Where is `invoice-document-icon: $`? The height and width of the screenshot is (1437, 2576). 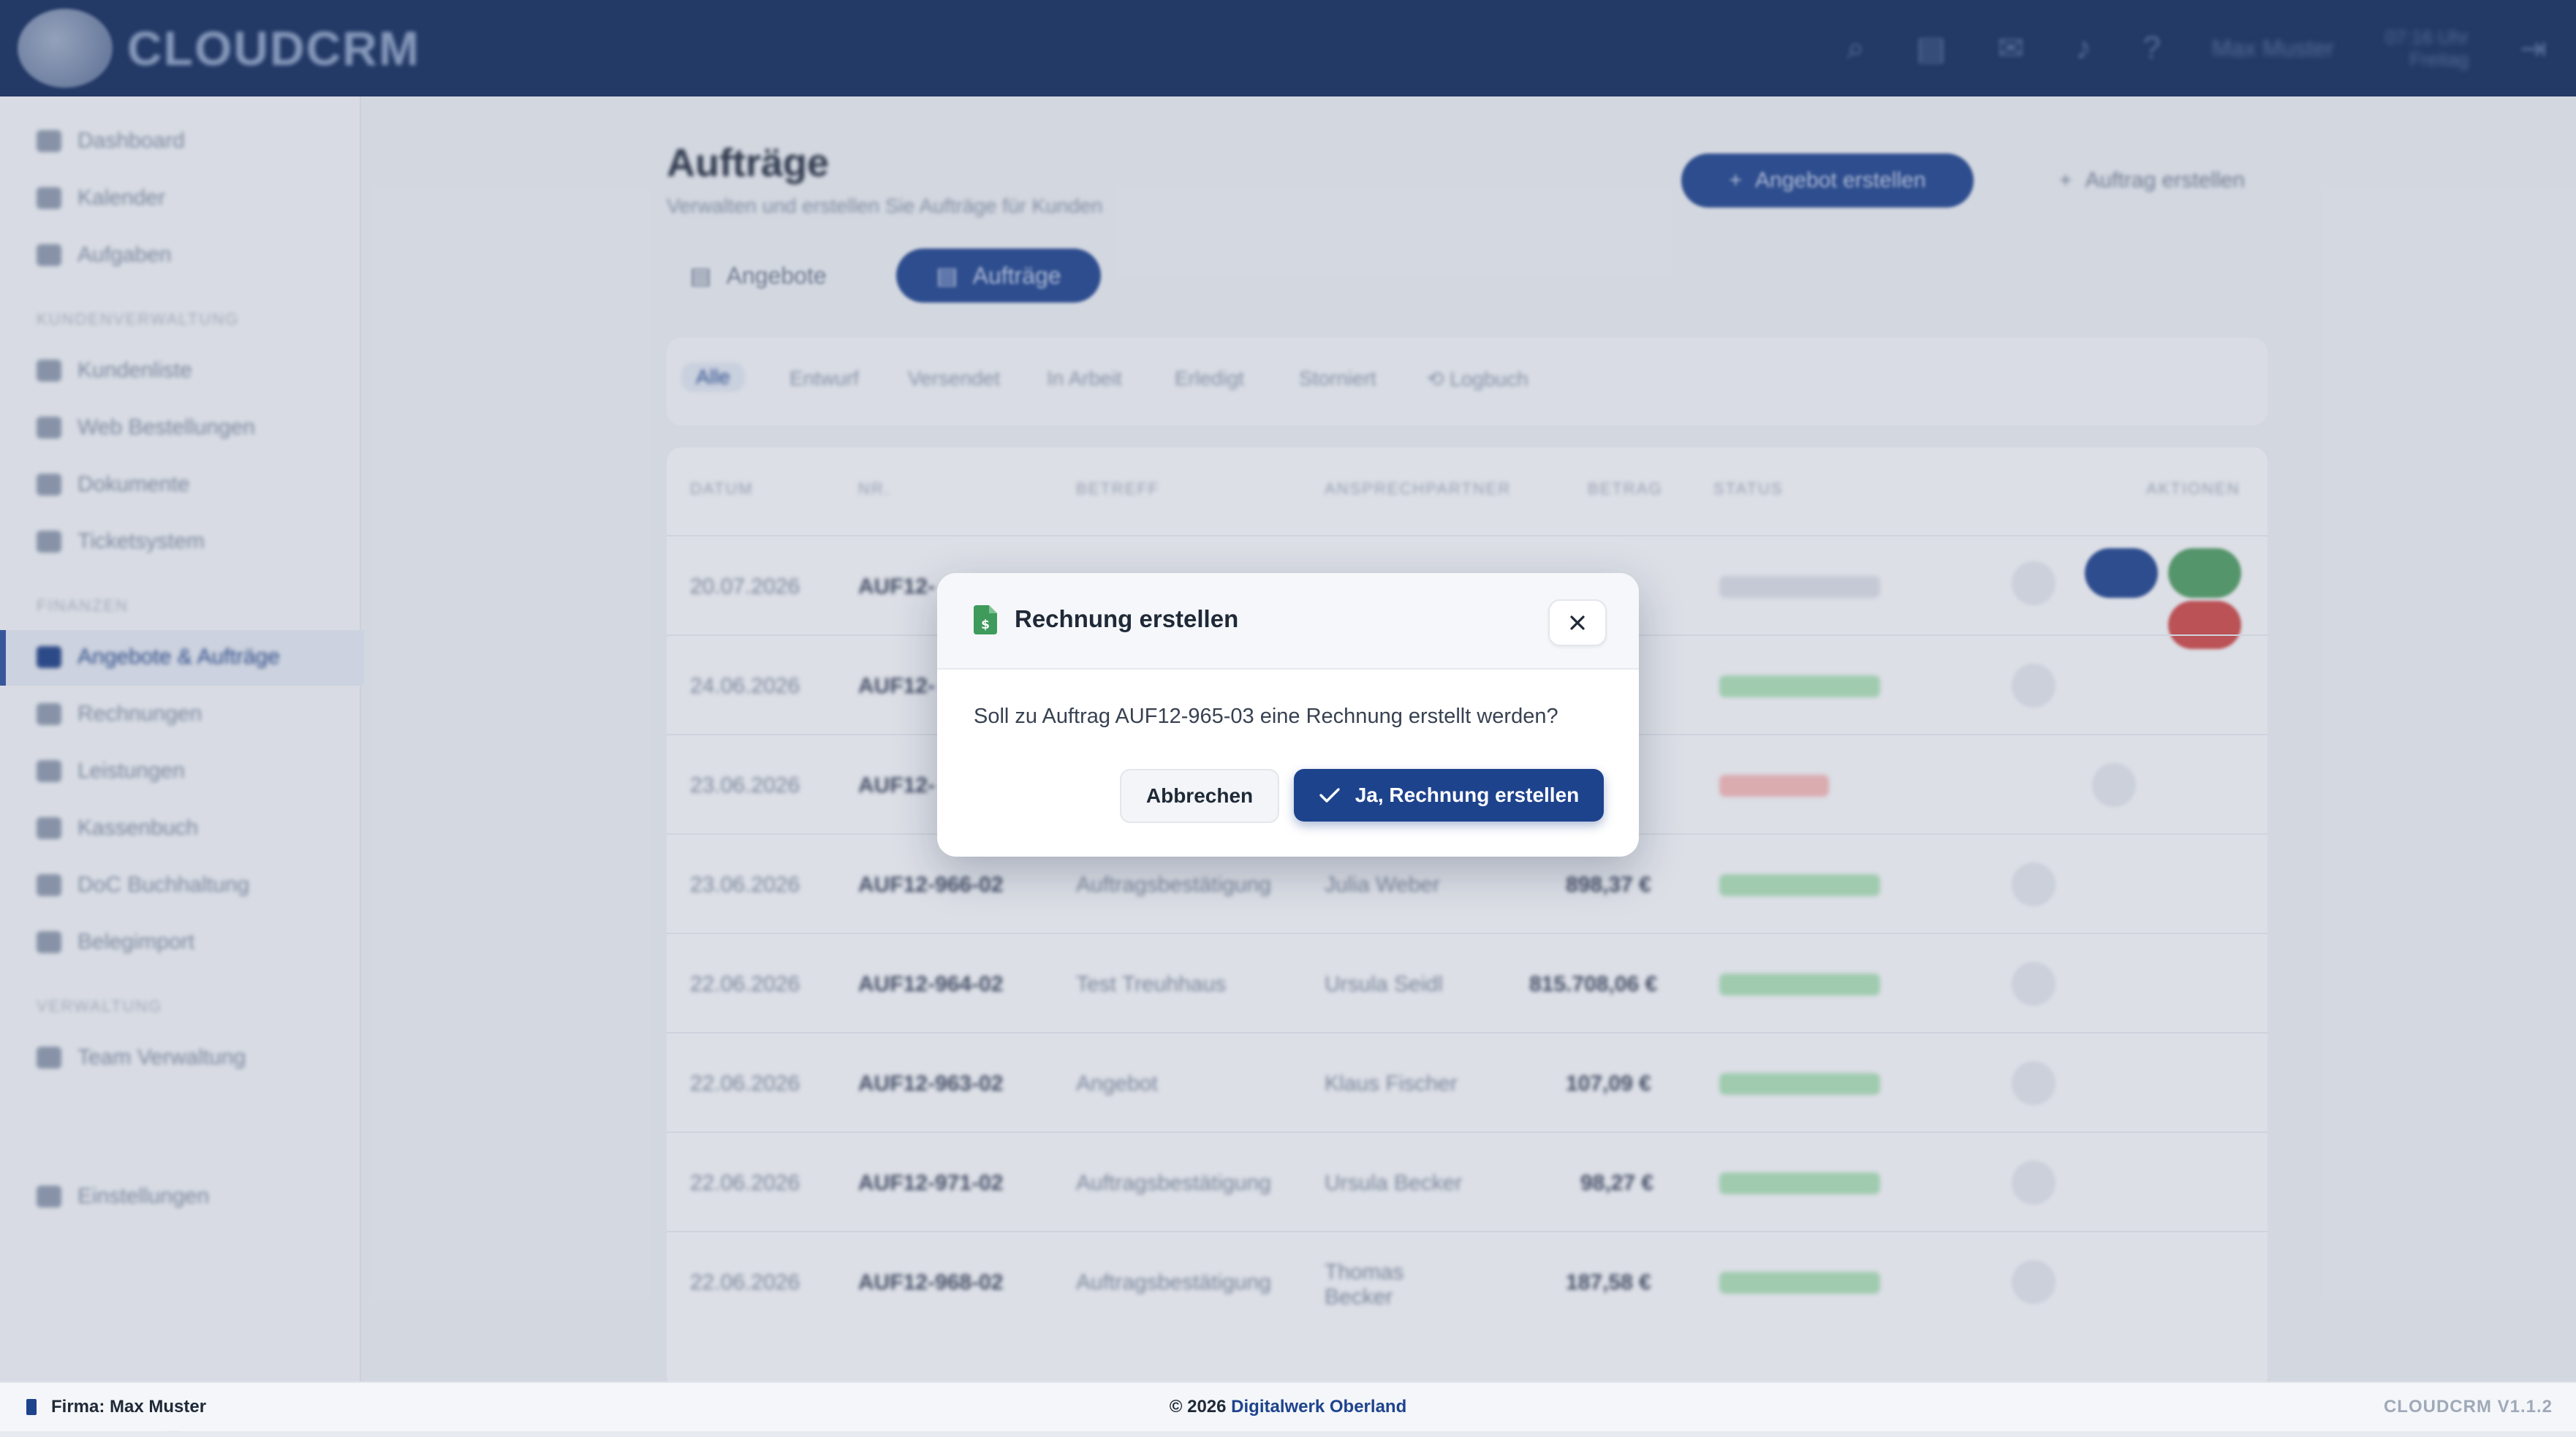
invoice-document-icon: $ is located at coordinates (985, 621).